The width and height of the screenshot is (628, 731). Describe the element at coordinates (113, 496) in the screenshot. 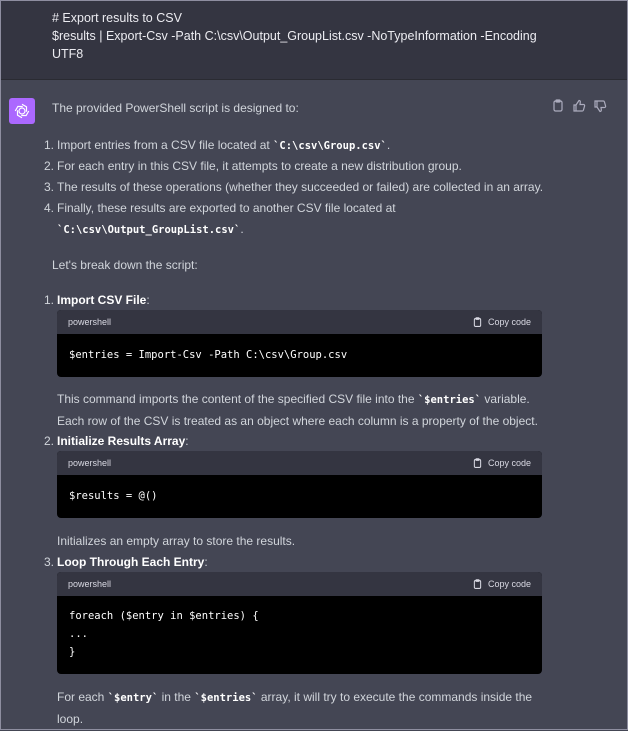

I see `code-content: $results = @()` at that location.